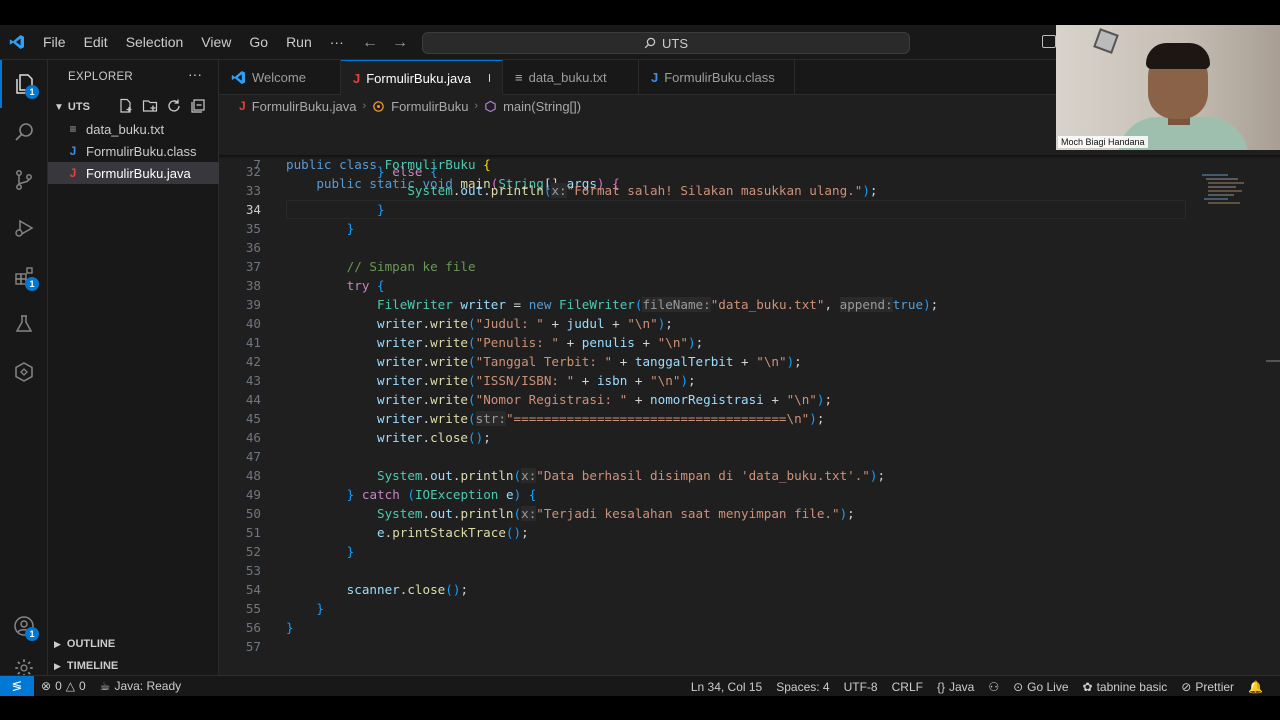 The image size is (1280, 720). I want to click on explorer-activity-icon: 1, so click(24, 84).